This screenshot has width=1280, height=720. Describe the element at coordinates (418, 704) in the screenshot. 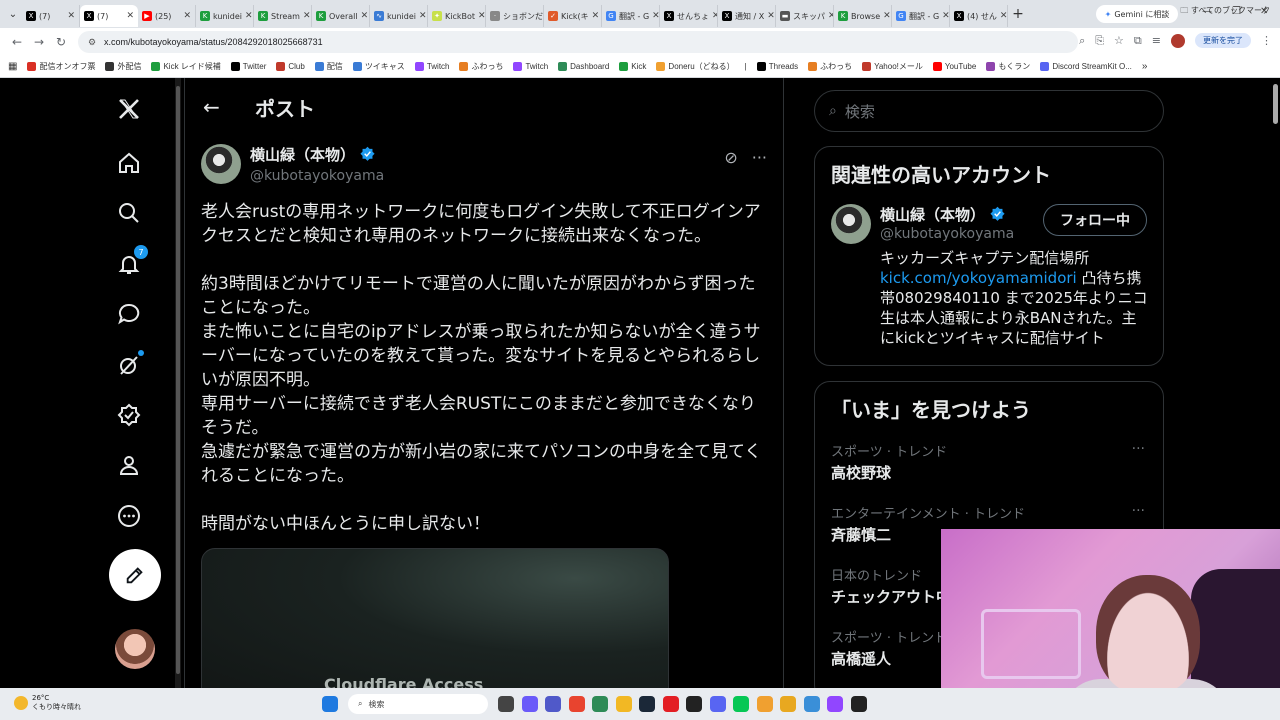

I see `taskbar-search: ⌕ 検索` at that location.